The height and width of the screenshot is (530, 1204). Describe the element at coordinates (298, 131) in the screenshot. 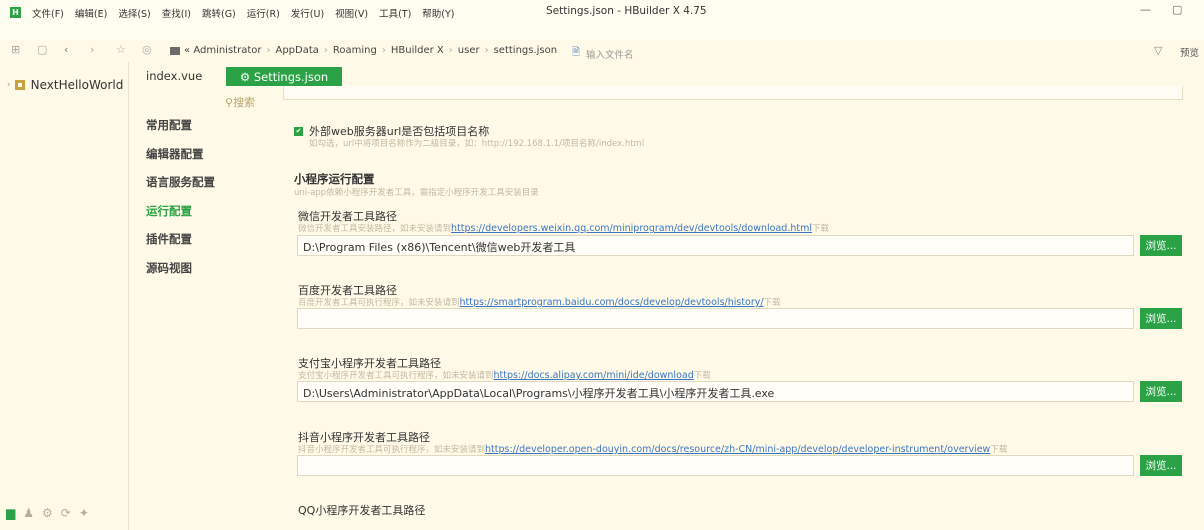

I see `checkbox-checked-icon: ✔` at that location.